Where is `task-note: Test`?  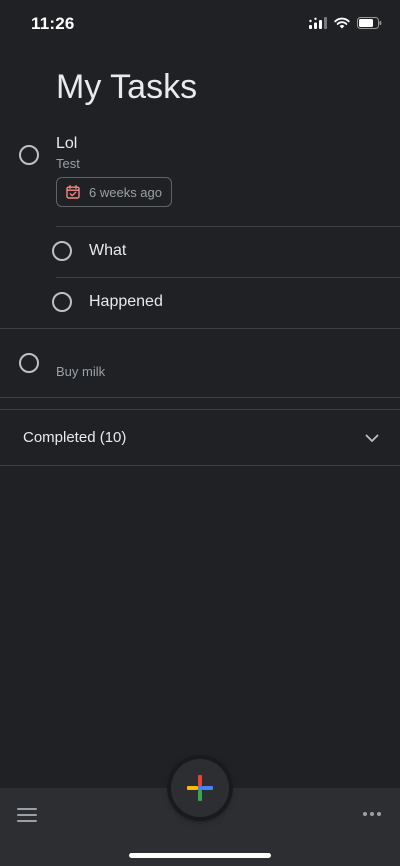 task-note: Test is located at coordinates (68, 163).